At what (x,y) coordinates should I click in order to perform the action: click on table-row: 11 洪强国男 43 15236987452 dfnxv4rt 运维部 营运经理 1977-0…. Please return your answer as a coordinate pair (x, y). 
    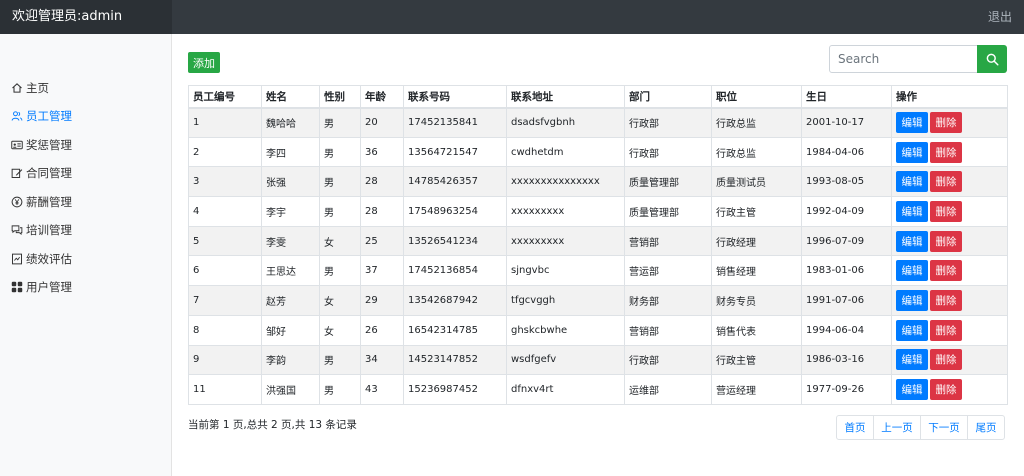
    Looking at the image, I should click on (598, 389).